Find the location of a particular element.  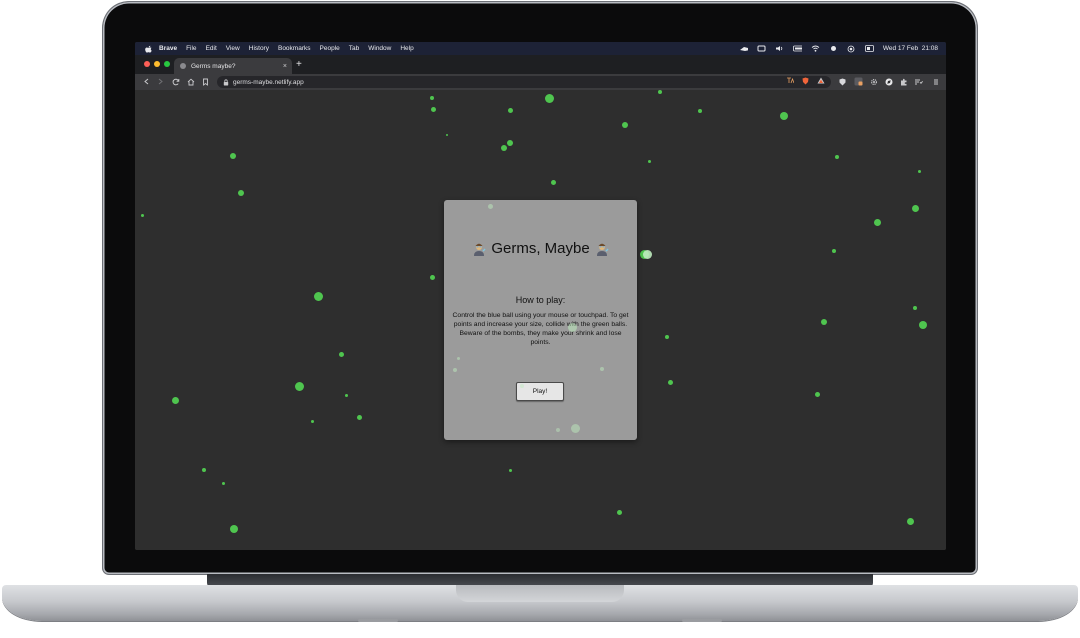

home-icon is located at coordinates (190, 81).